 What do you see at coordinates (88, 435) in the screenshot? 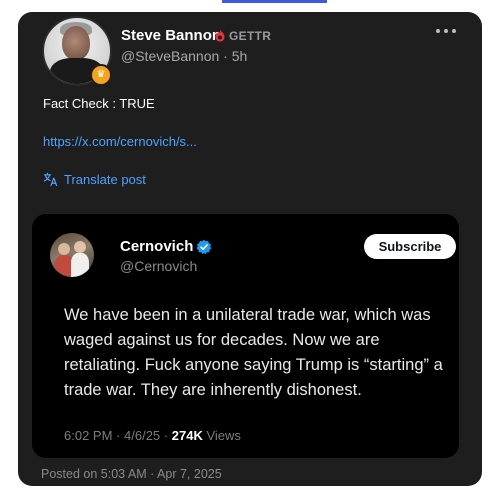
I see `quoted-post-time: 6:02 PM` at bounding box center [88, 435].